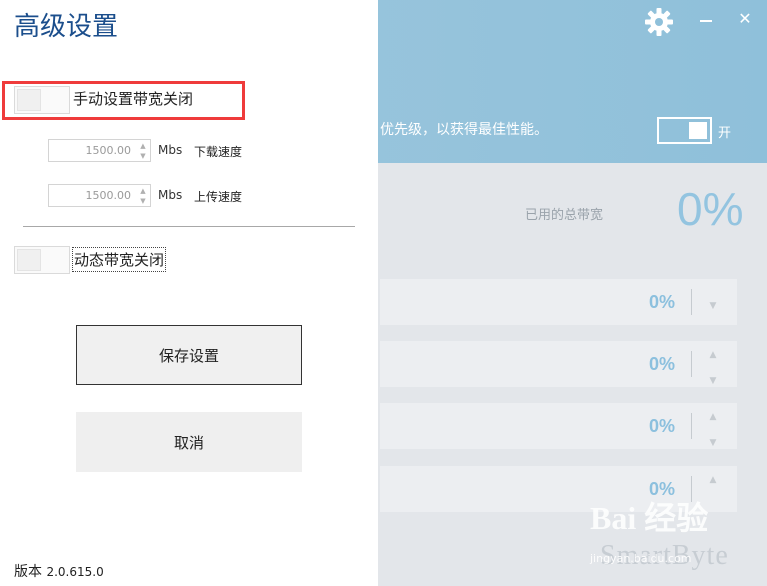  What do you see at coordinates (170, 150) in the screenshot?
I see `download-unit: Mbs` at bounding box center [170, 150].